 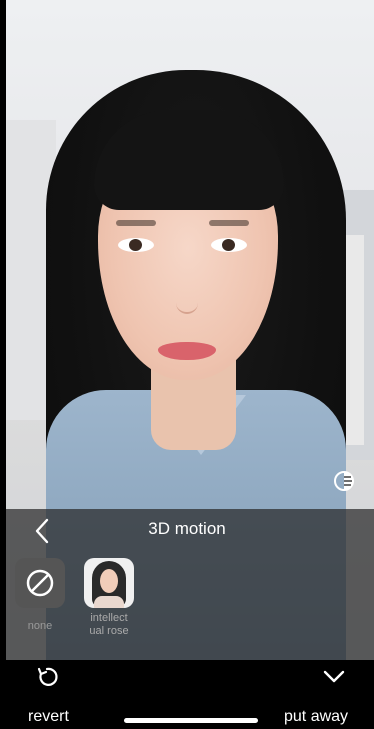 I want to click on portrait-thumbnail-body, so click(x=109, y=602).